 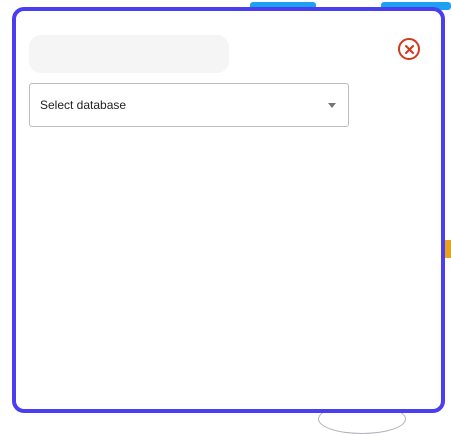 What do you see at coordinates (332, 105) in the screenshot?
I see `chevron-down-icon` at bounding box center [332, 105].